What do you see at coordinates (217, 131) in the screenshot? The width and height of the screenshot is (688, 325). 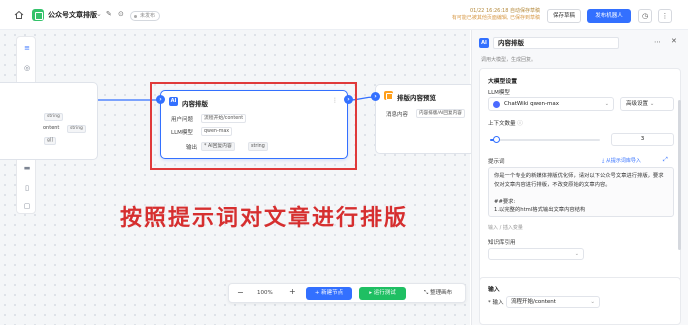 I see `node-field-value: qwen-max` at bounding box center [217, 131].